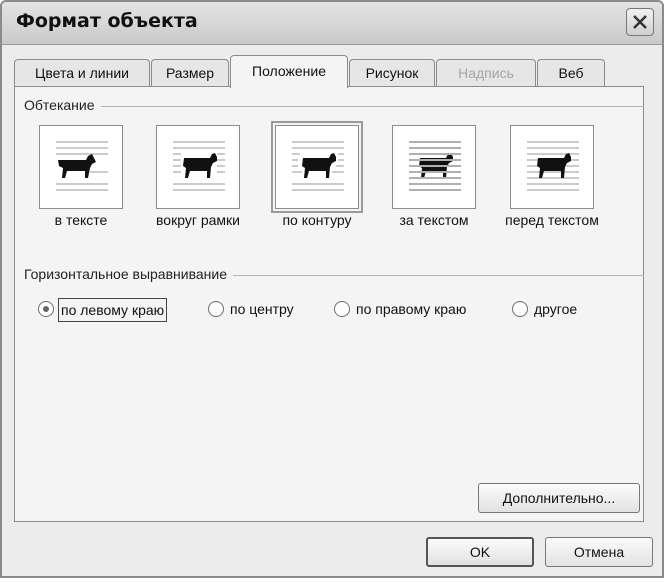 This screenshot has height=582, width=668. I want to click on title-bar: Формат объекта, so click(332, 23).